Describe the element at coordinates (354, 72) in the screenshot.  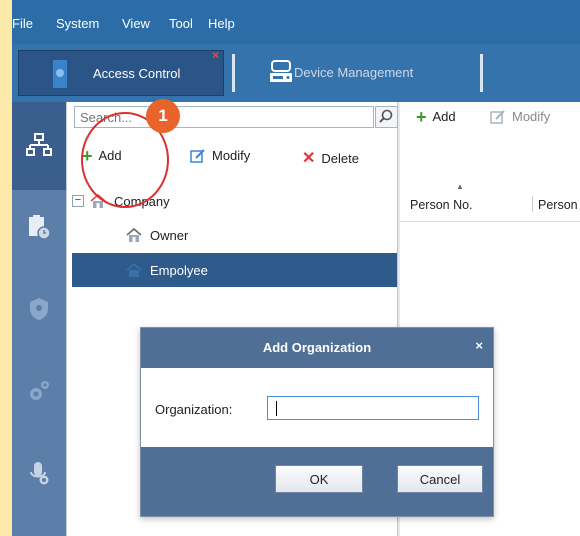
I see `tab-device-management-label: Device Management` at that location.